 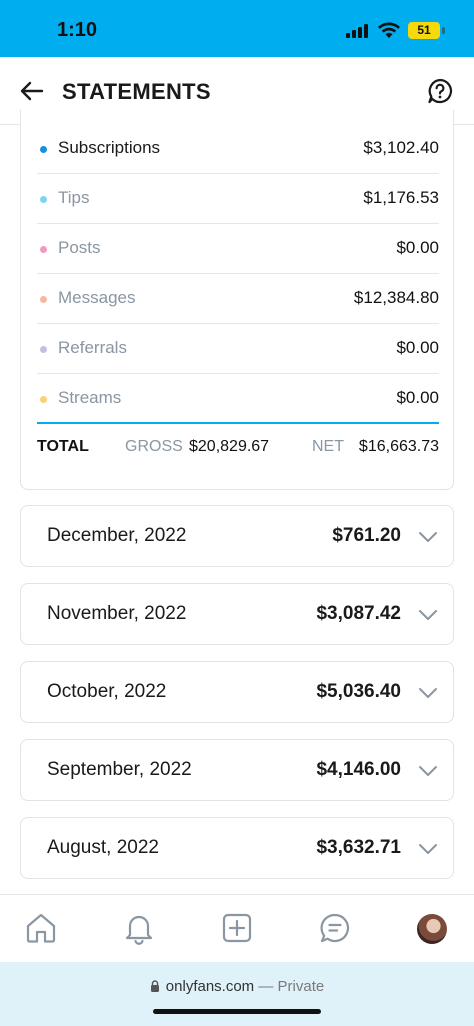 What do you see at coordinates (229, 446) in the screenshot?
I see `gross-value: $20,829.67` at bounding box center [229, 446].